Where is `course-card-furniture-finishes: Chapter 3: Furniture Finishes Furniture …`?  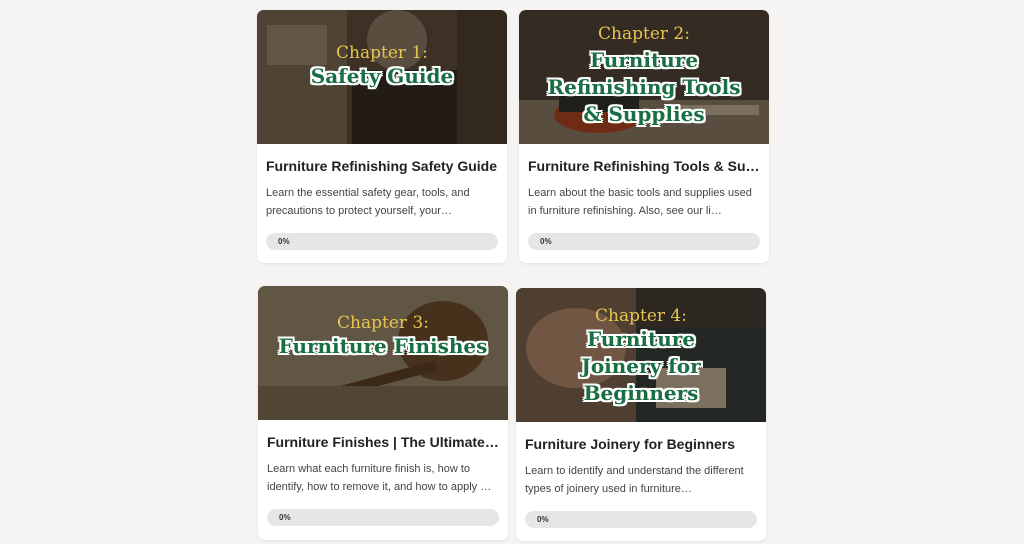
course-card-furniture-finishes: Chapter 3: Furniture Finishes Furniture … is located at coordinates (383, 413).